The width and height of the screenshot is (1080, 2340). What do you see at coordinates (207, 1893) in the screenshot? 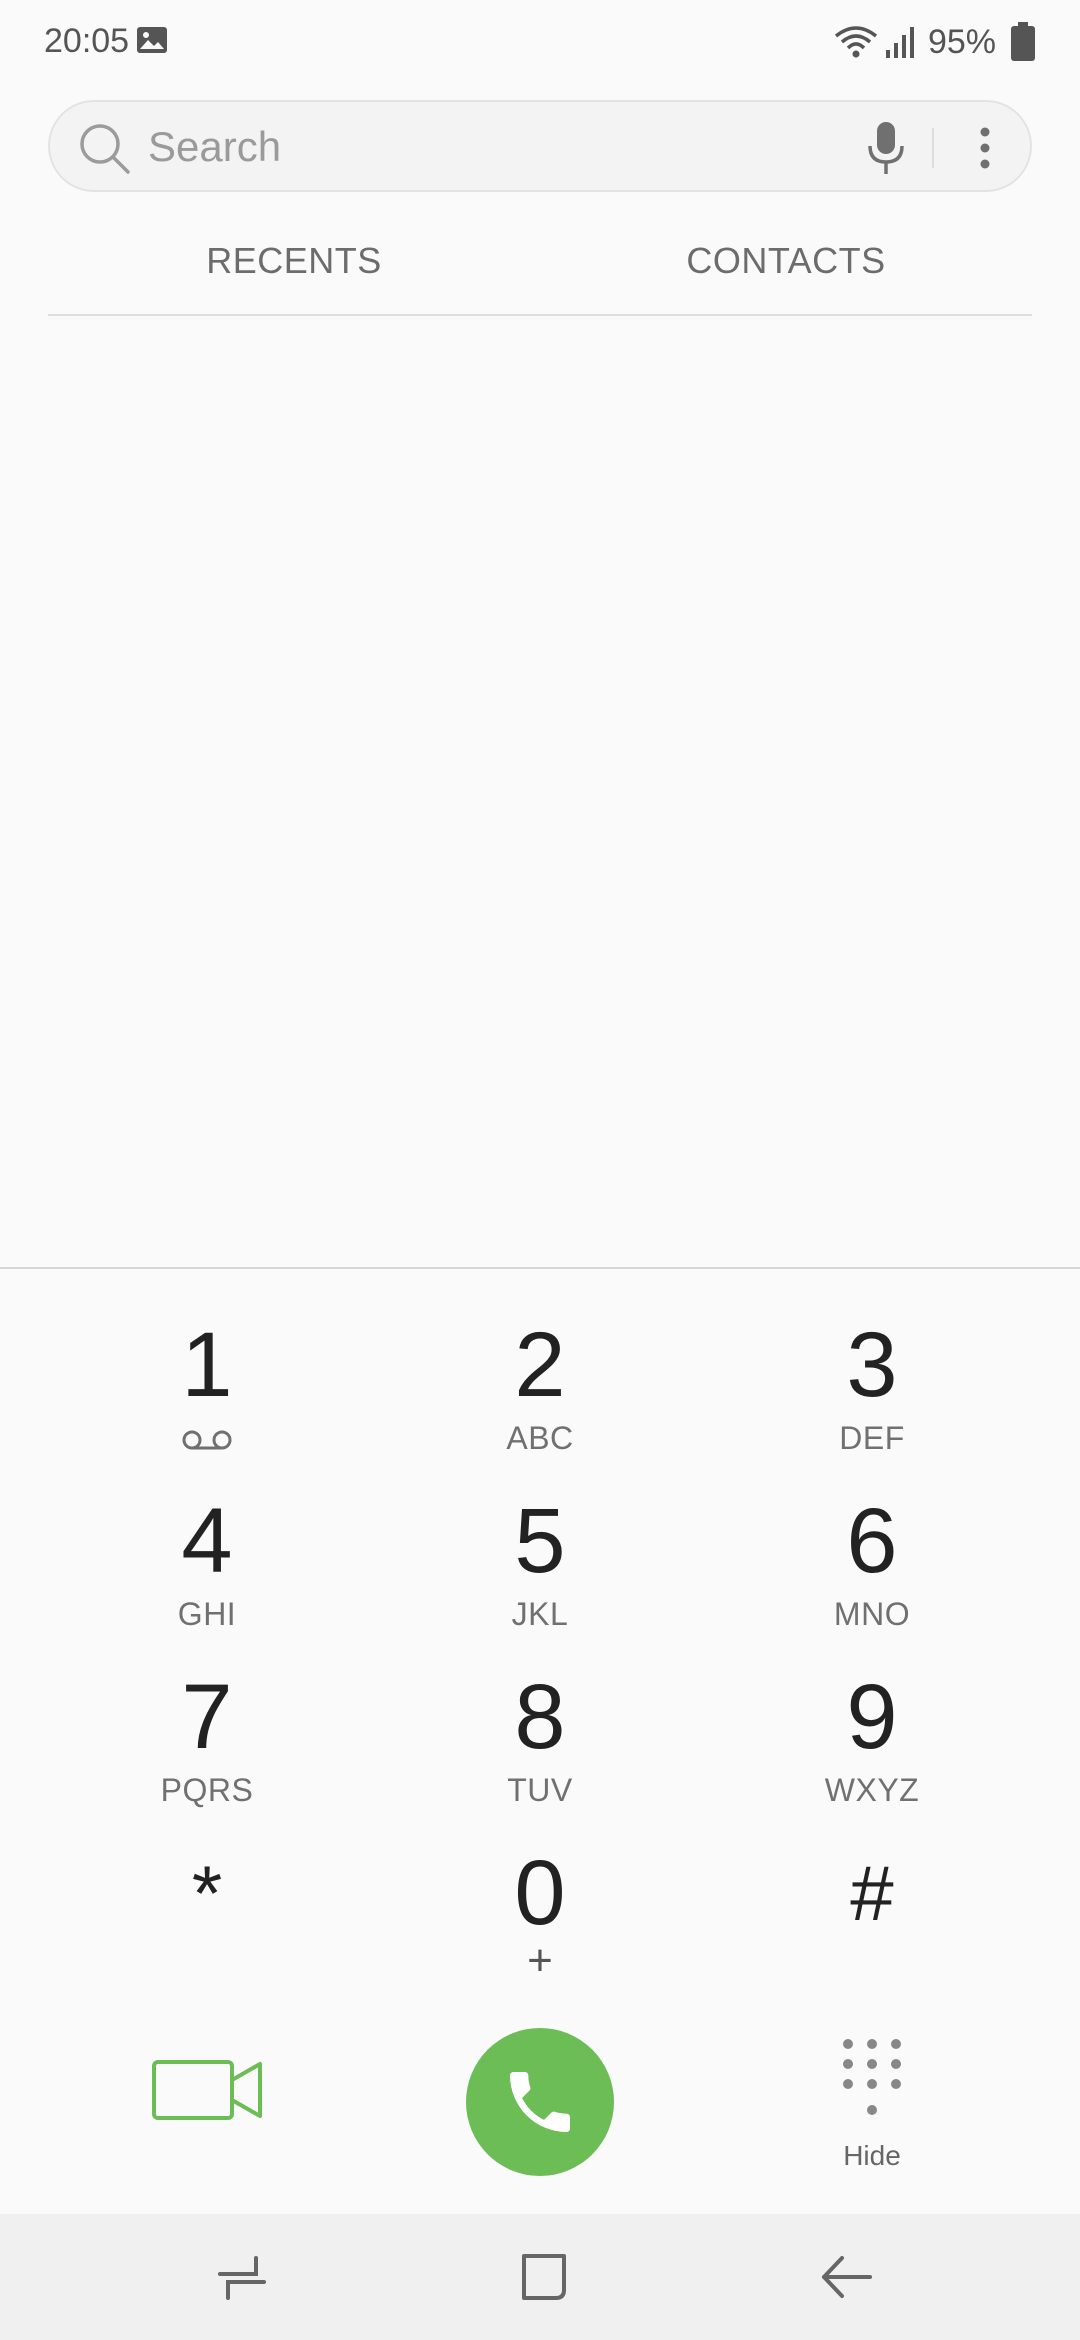
I see `key-digit: *` at bounding box center [207, 1893].